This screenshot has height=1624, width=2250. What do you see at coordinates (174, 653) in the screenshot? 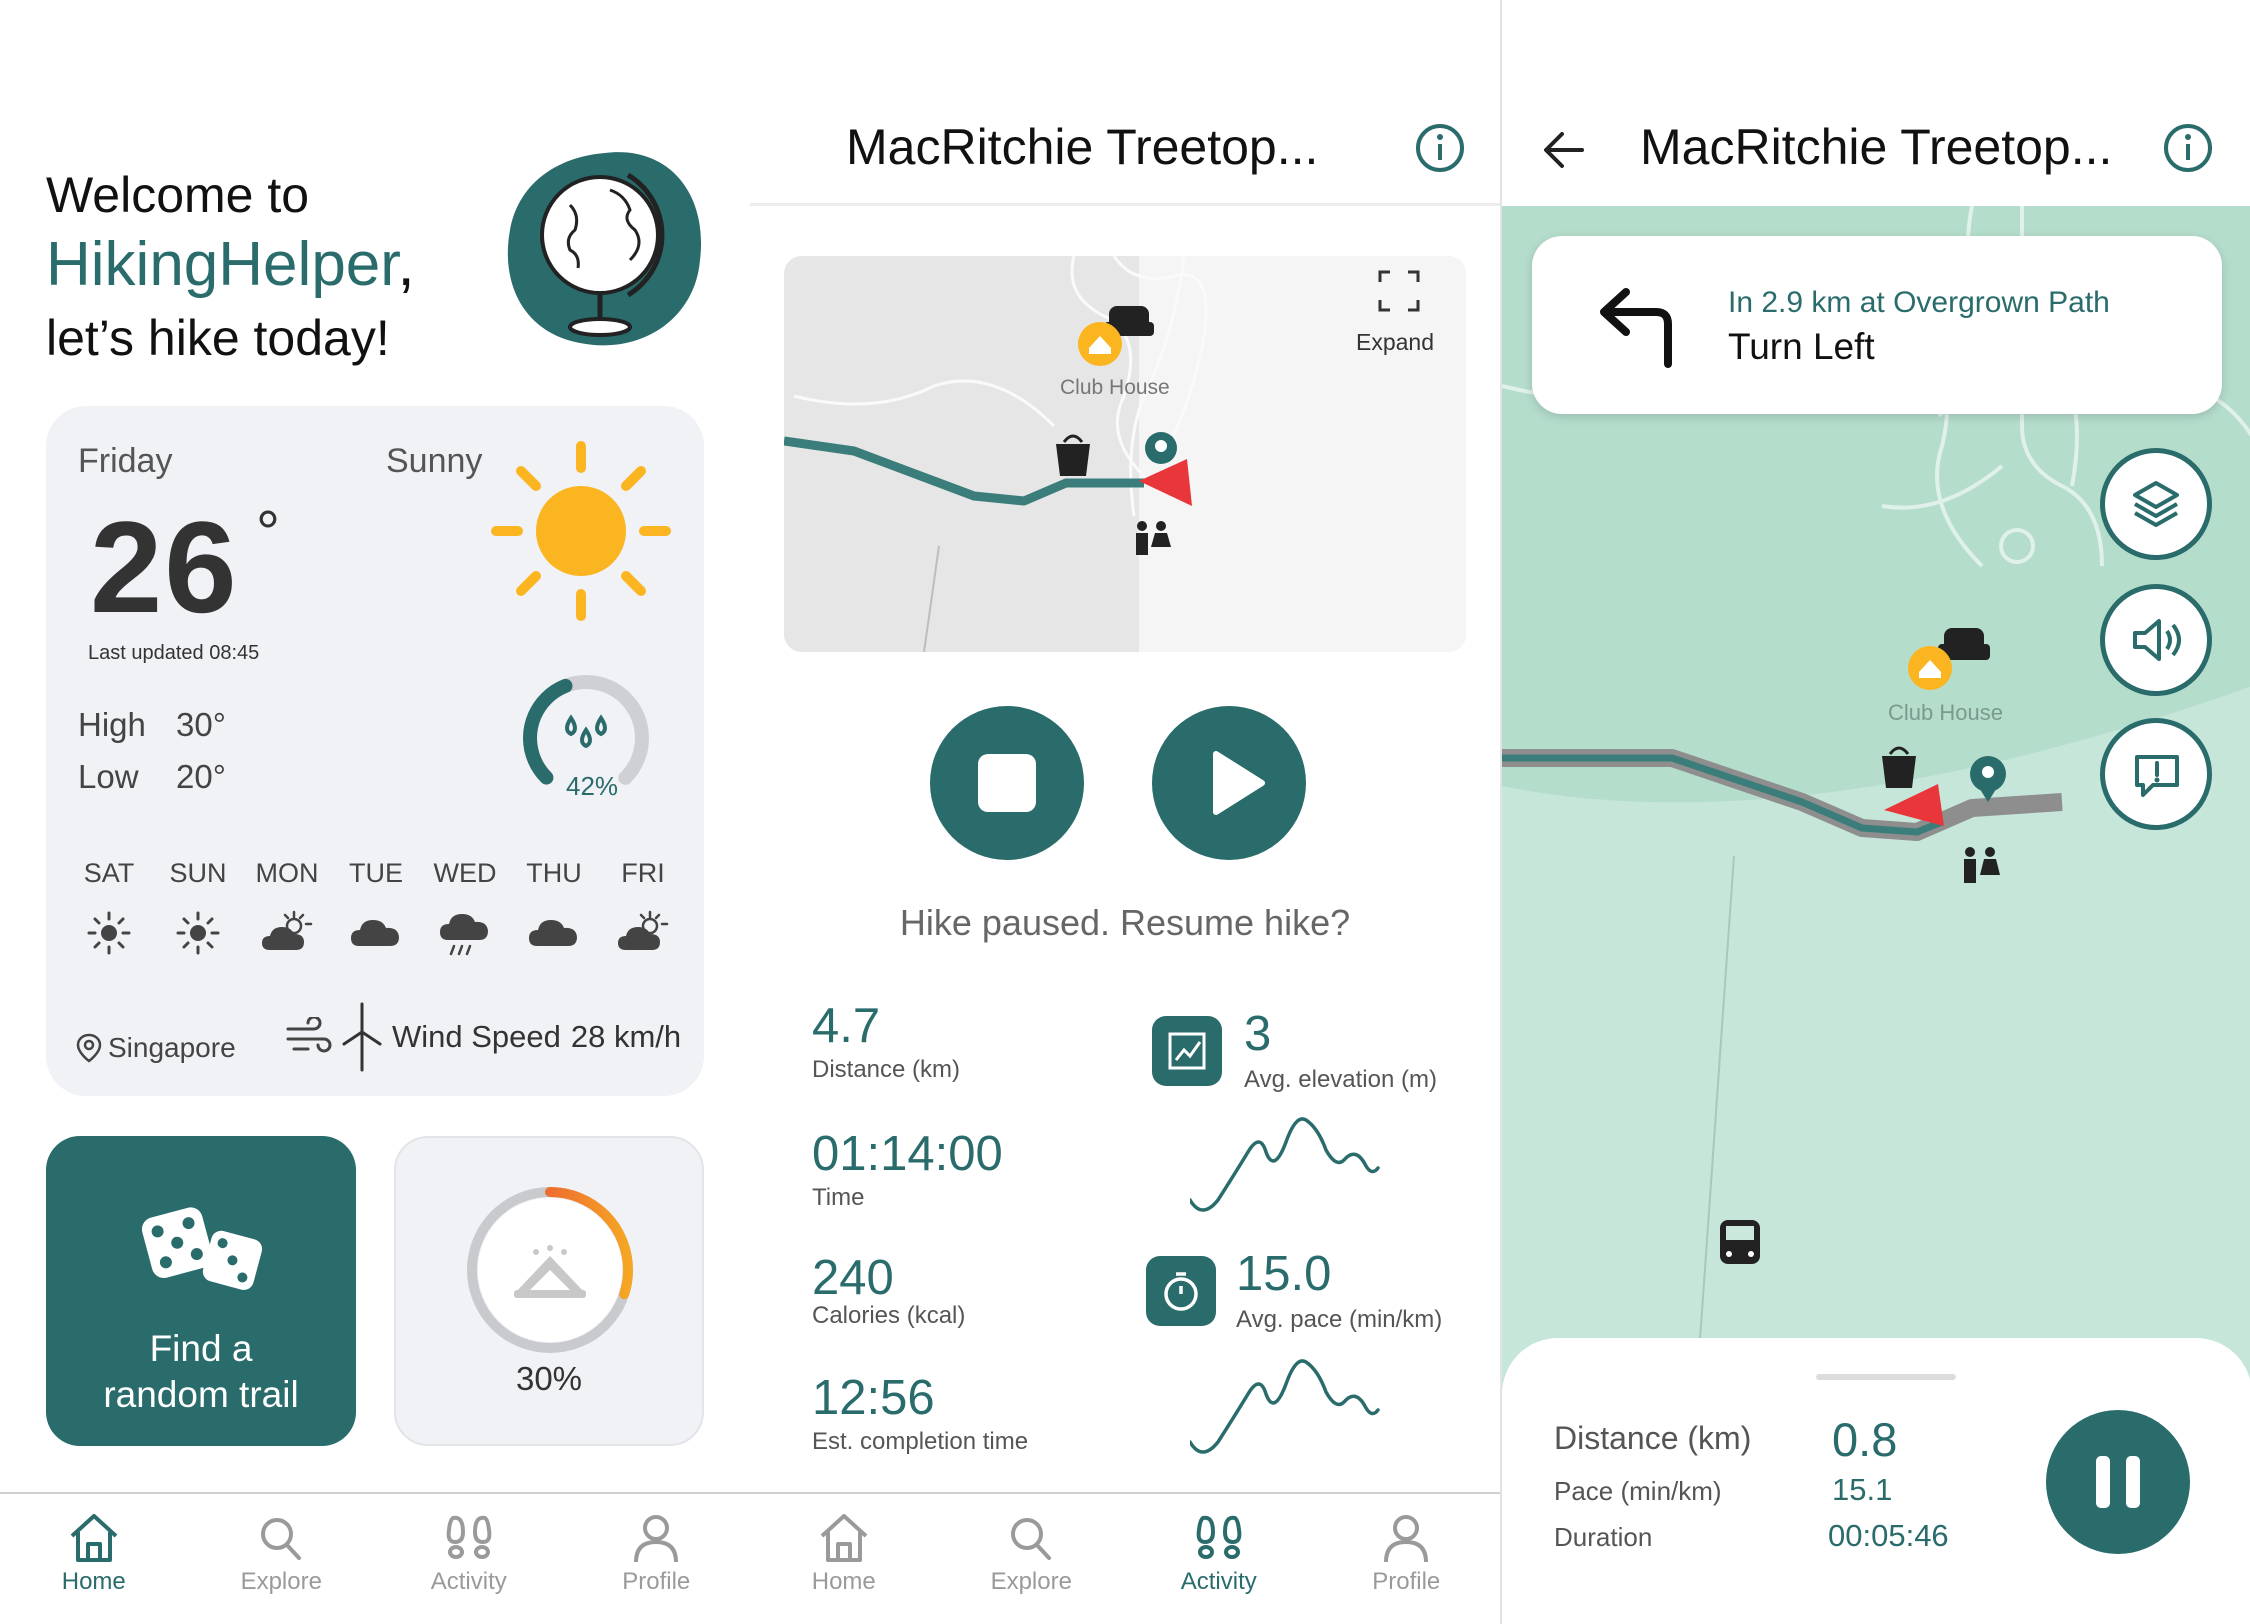
I see `last-updated: Last updated 08:45` at bounding box center [174, 653].